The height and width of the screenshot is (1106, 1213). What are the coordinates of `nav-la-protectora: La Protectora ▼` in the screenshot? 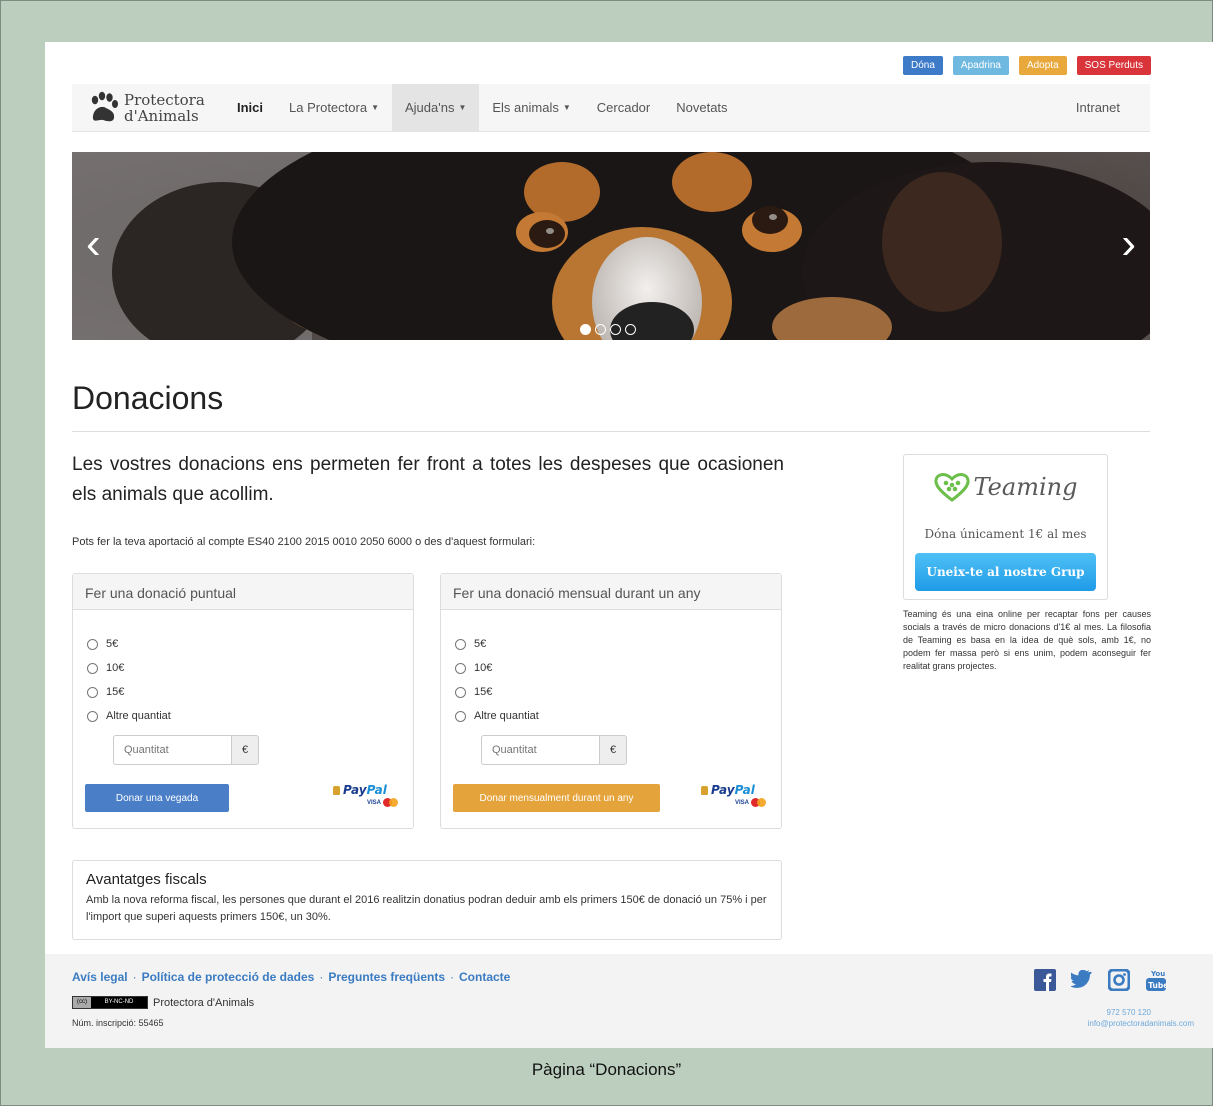 It's located at (334, 108).